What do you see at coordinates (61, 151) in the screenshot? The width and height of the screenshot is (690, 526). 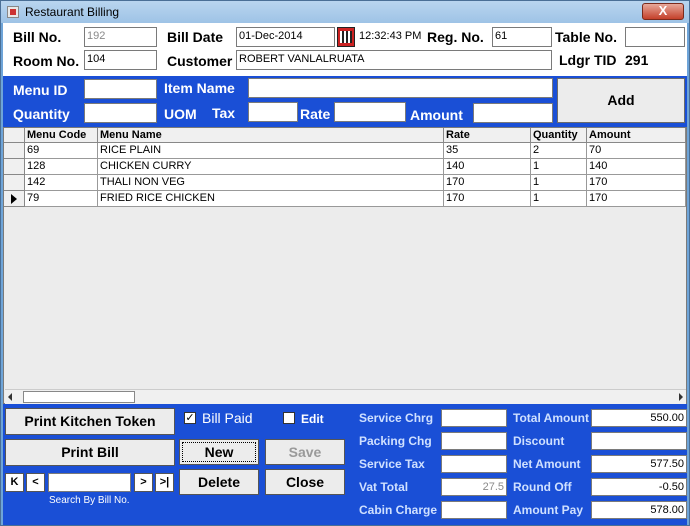 I see `cell-menu-code: 69` at bounding box center [61, 151].